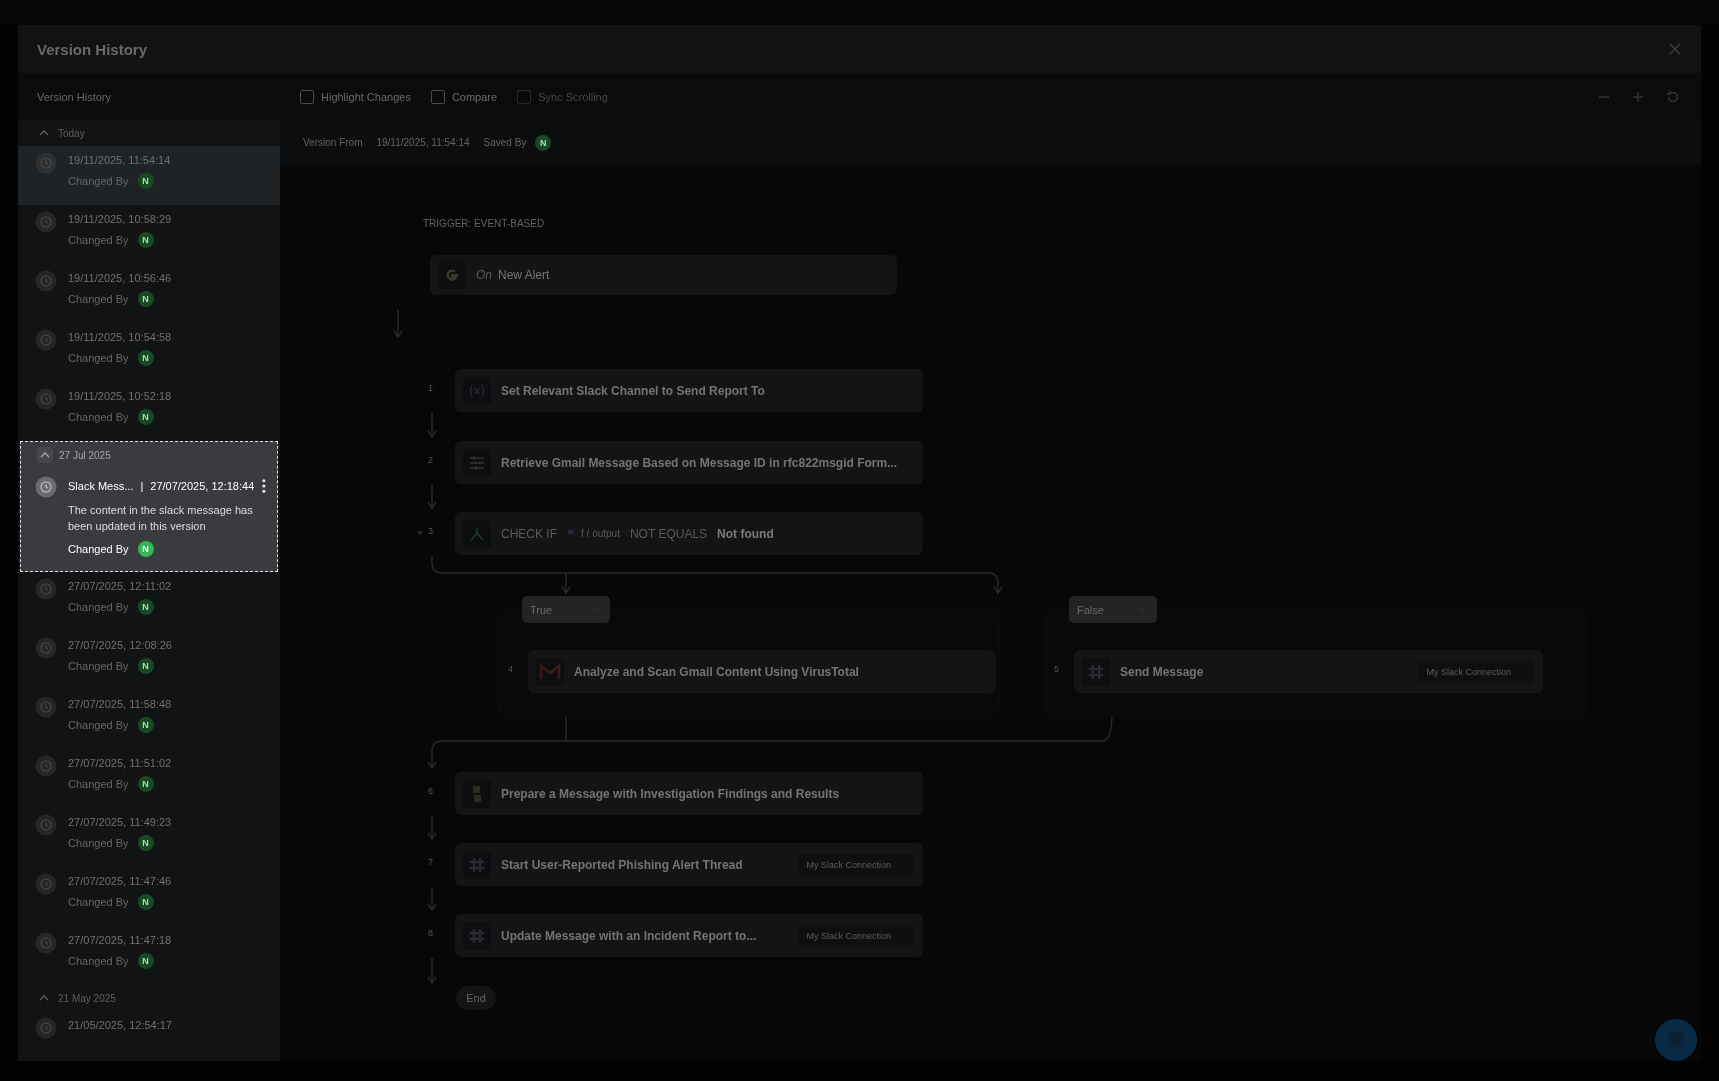 Image resolution: width=1719 pixels, height=1081 pixels. I want to click on trigger-name: New Alert, so click(524, 275).